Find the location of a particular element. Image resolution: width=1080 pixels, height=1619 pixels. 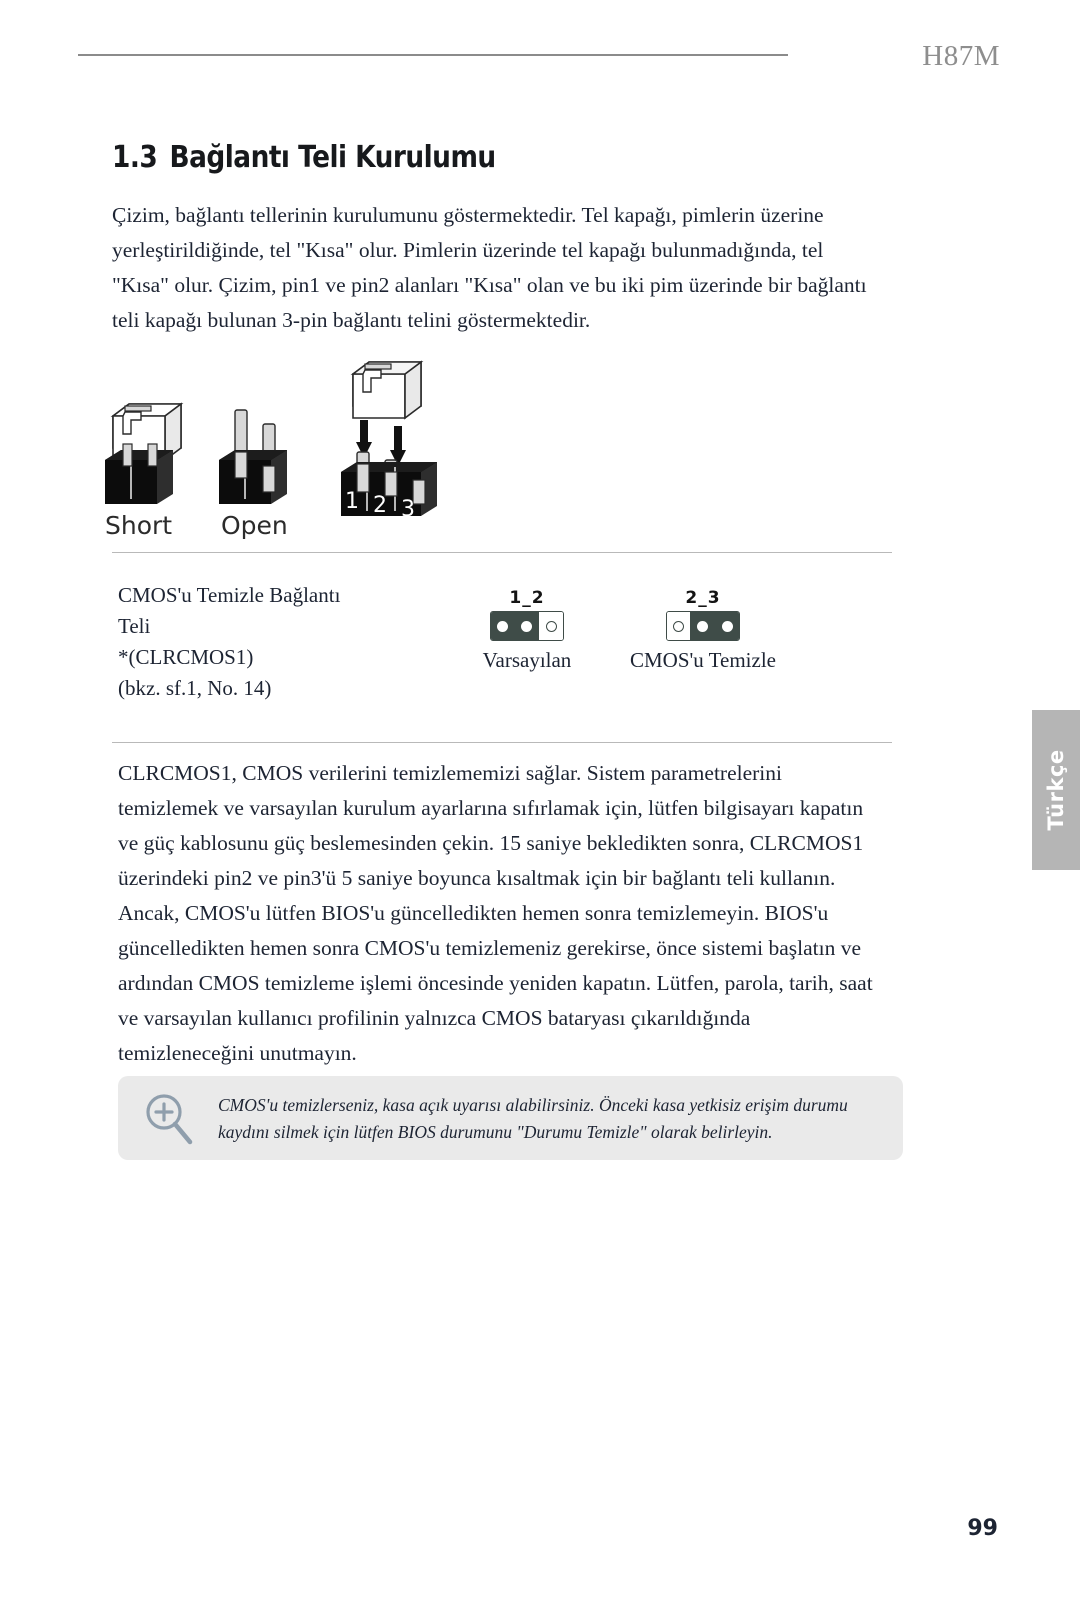

jumper-setting-clear-cmos: 2_3 CMOS'u Temizle is located at coordinates (703, 630).